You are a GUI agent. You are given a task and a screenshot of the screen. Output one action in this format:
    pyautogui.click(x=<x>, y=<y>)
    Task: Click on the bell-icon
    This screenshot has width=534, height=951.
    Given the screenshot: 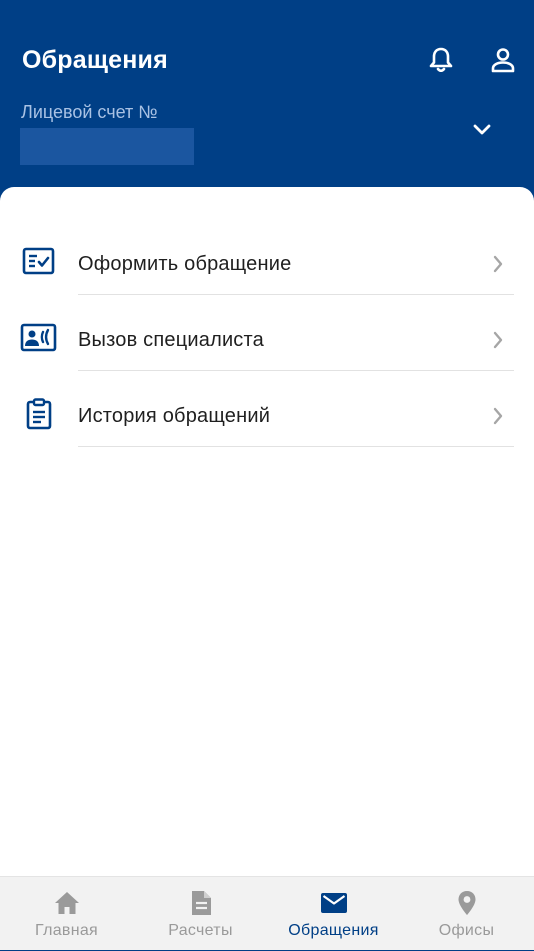 What is the action you would take?
    pyautogui.click(x=441, y=62)
    